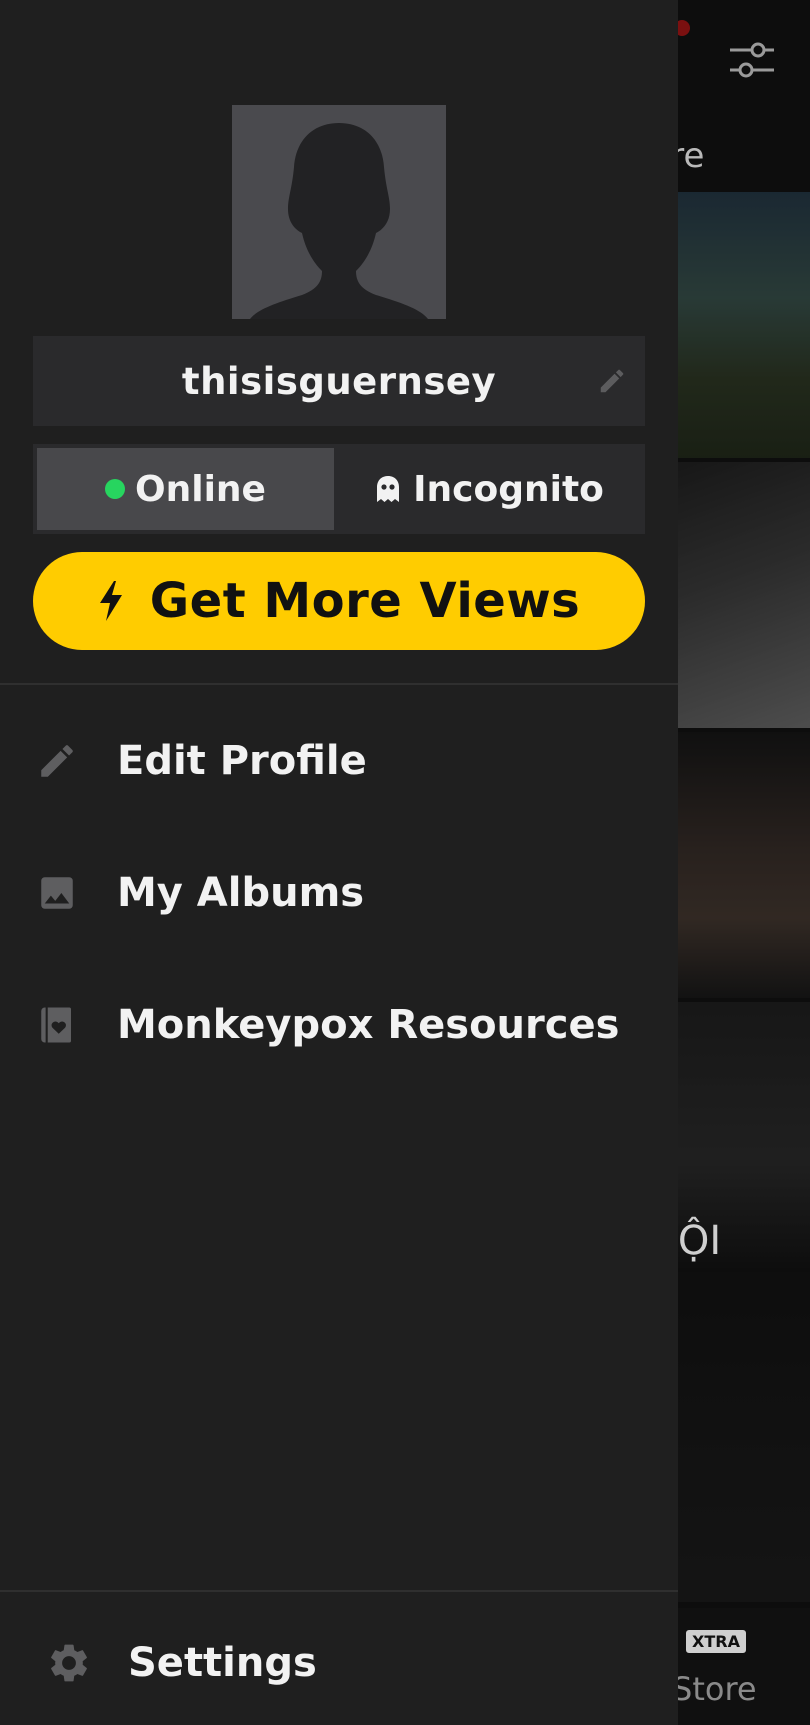 The image size is (810, 1725). What do you see at coordinates (69, 1663) in the screenshot?
I see `gear-icon` at bounding box center [69, 1663].